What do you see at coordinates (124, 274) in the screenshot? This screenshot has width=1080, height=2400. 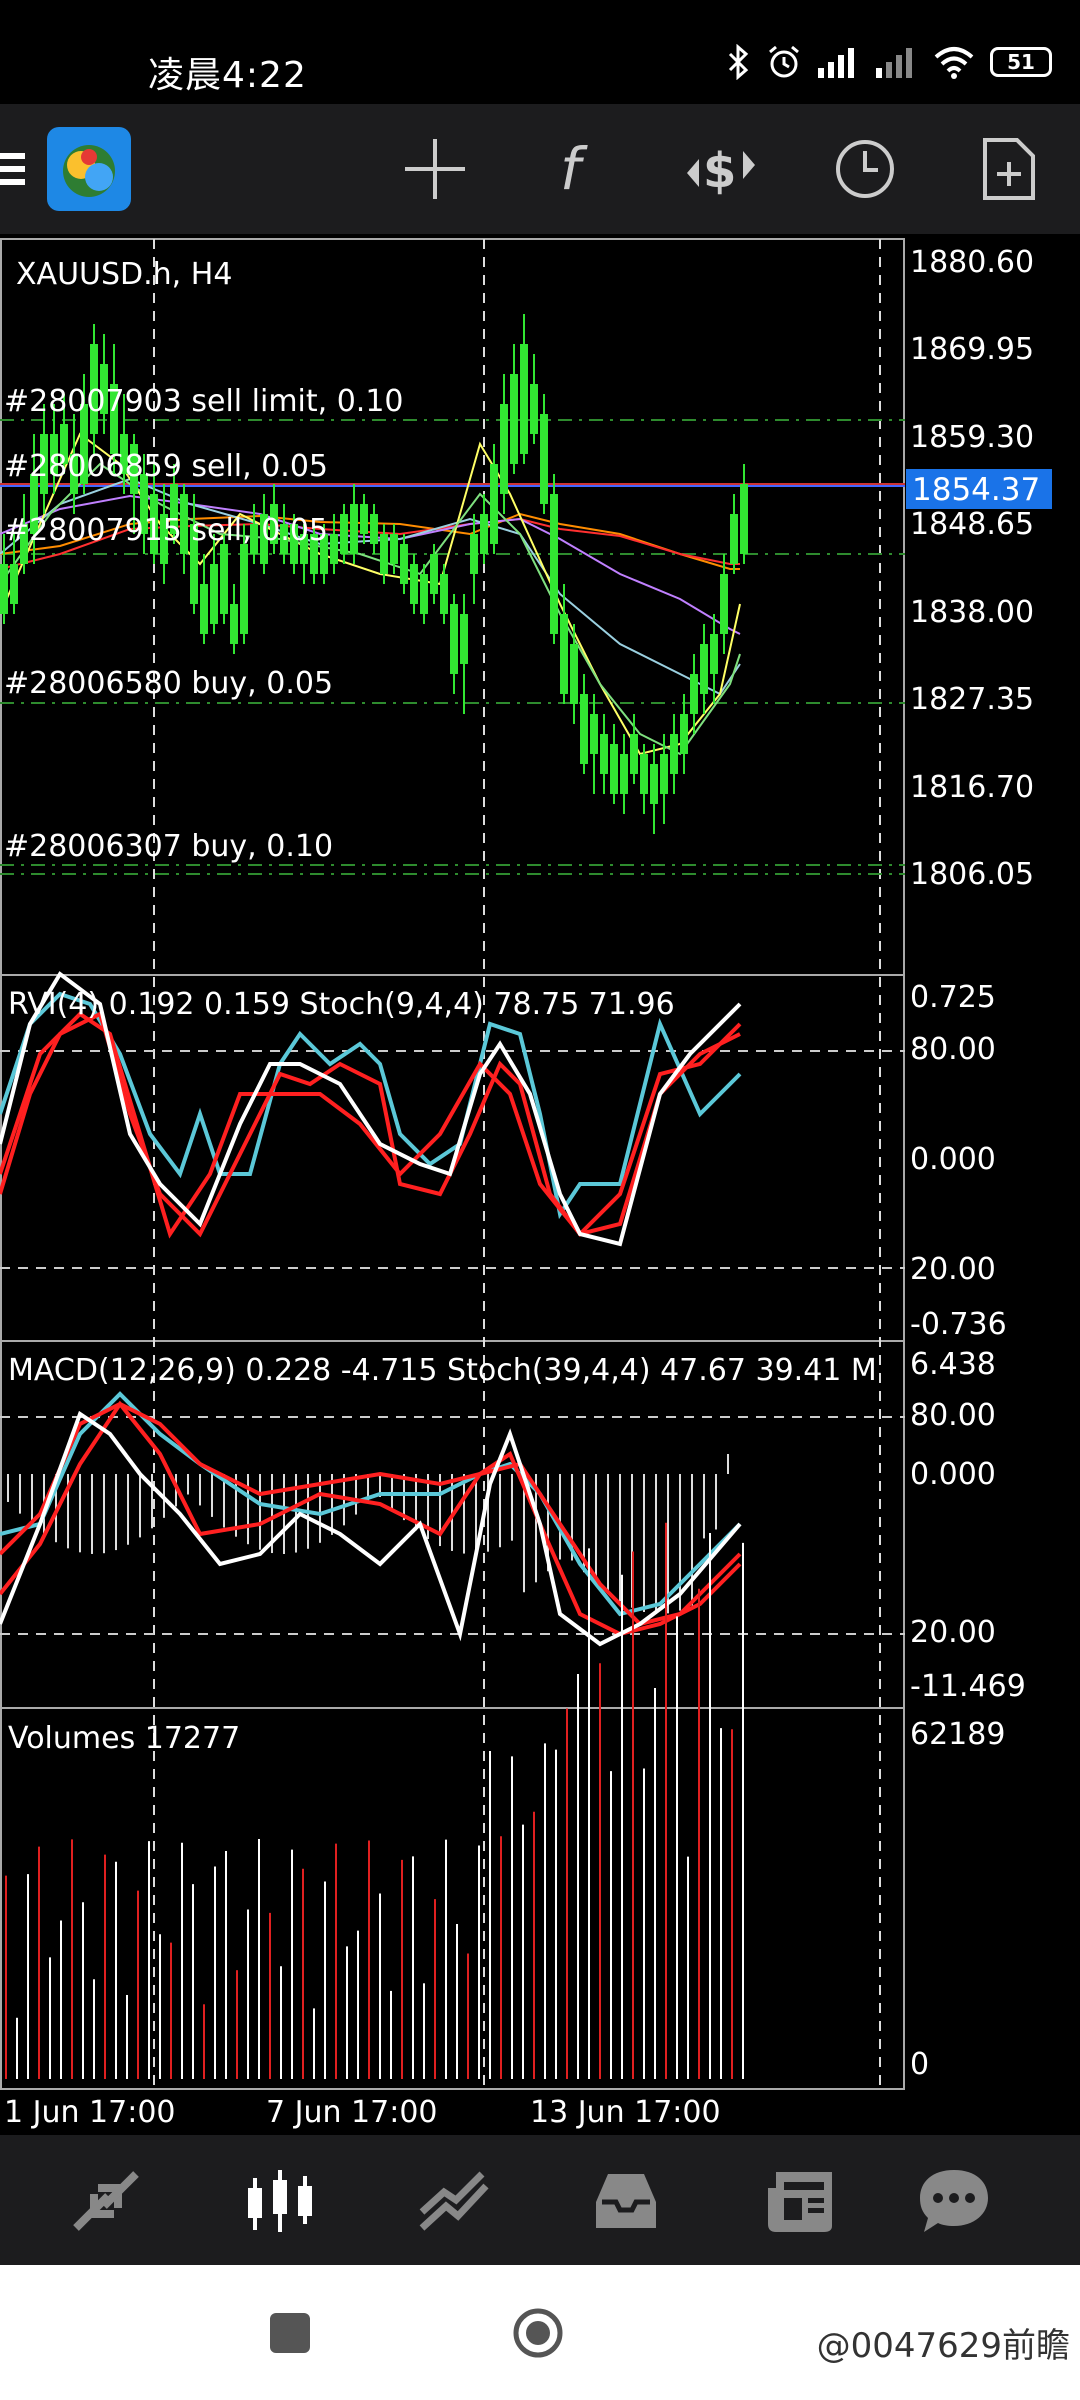 I see `symbol-label: XAUUSD.h, H4` at bounding box center [124, 274].